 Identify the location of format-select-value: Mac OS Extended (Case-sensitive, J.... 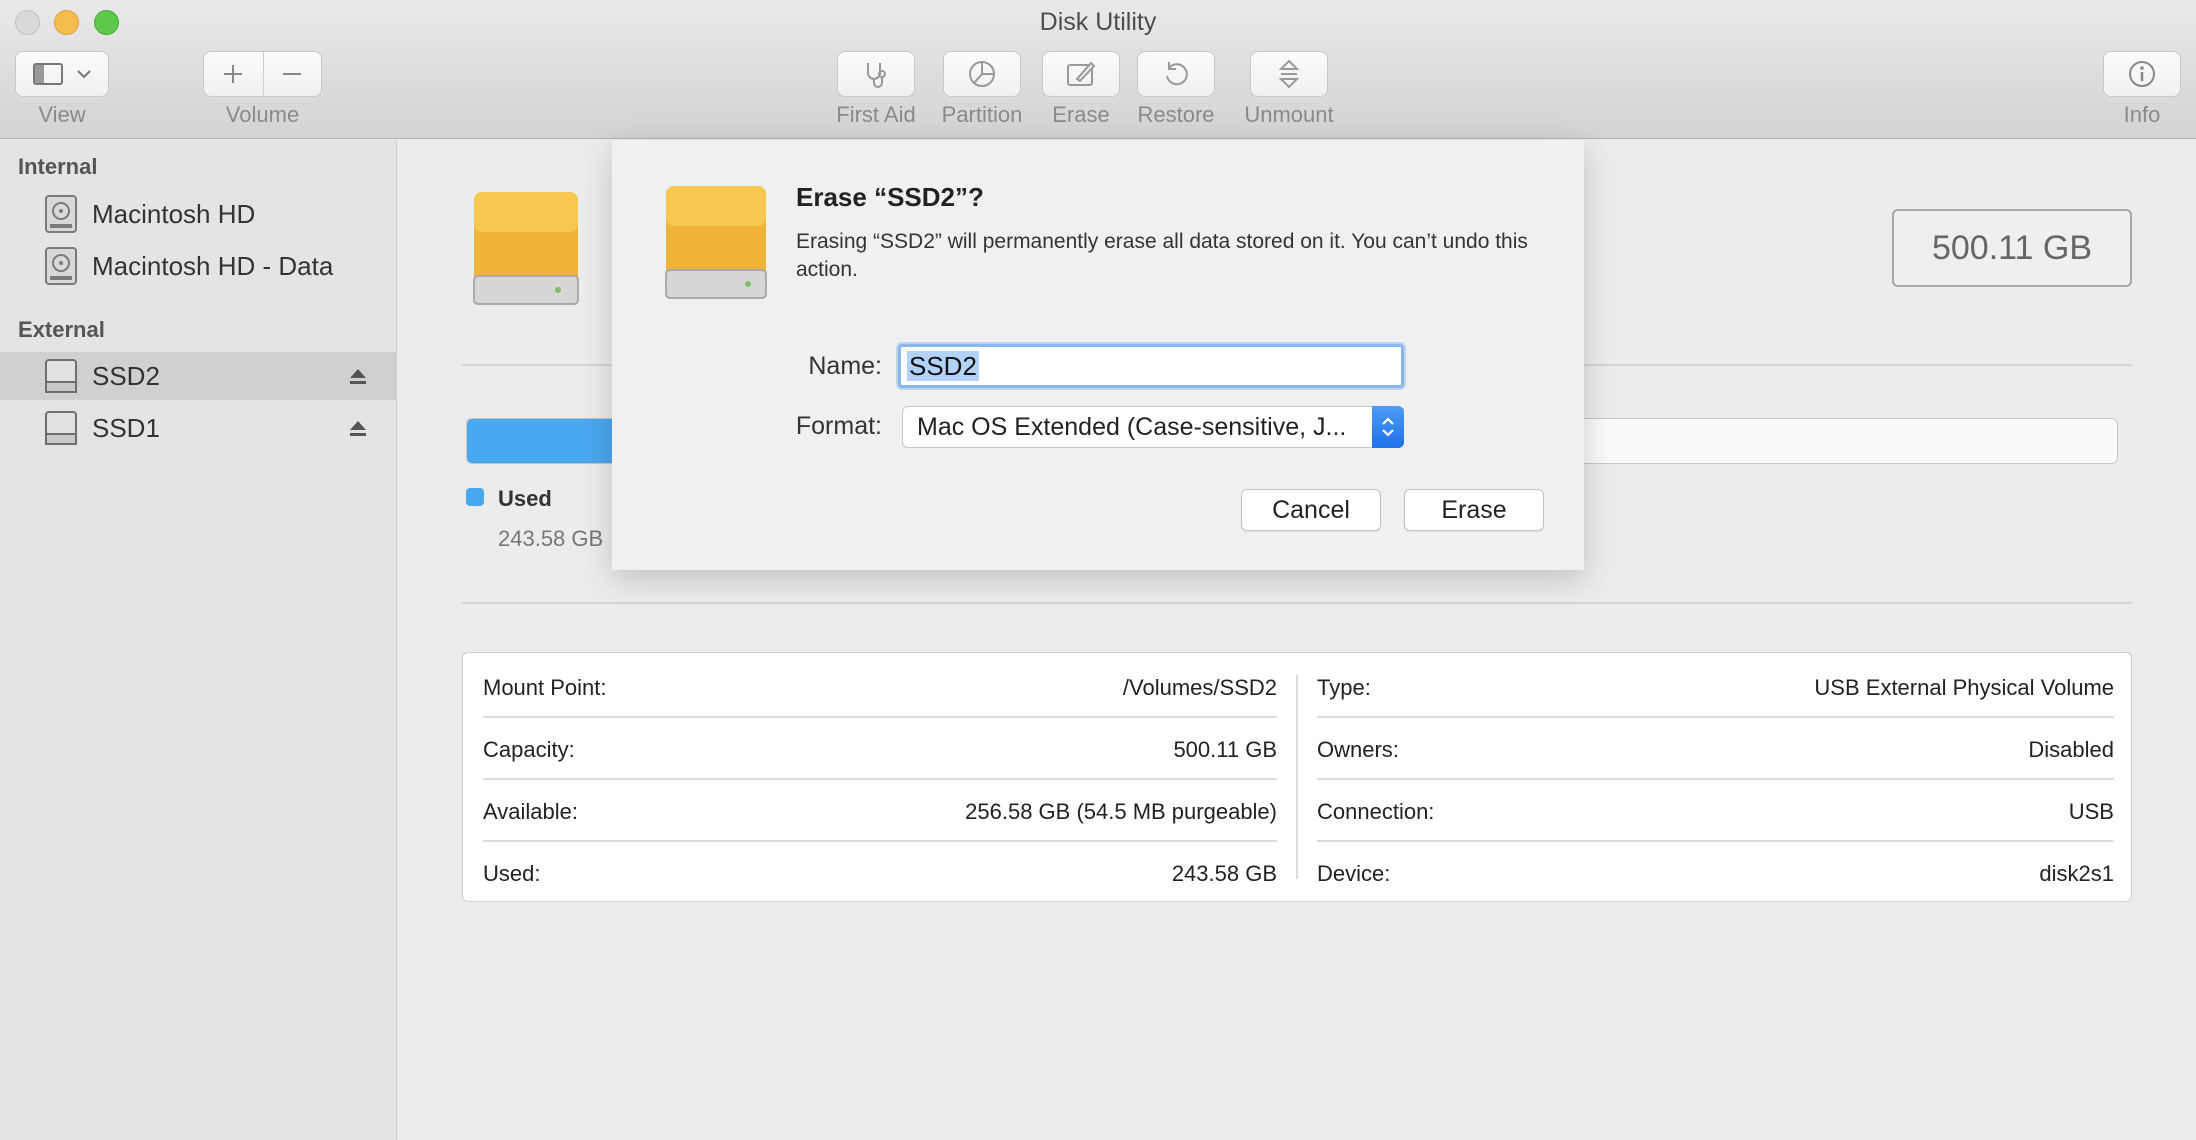
(1132, 426).